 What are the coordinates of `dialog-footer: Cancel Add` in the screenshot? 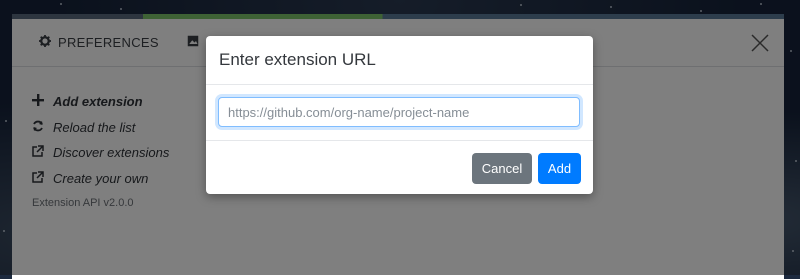 It's located at (399, 168).